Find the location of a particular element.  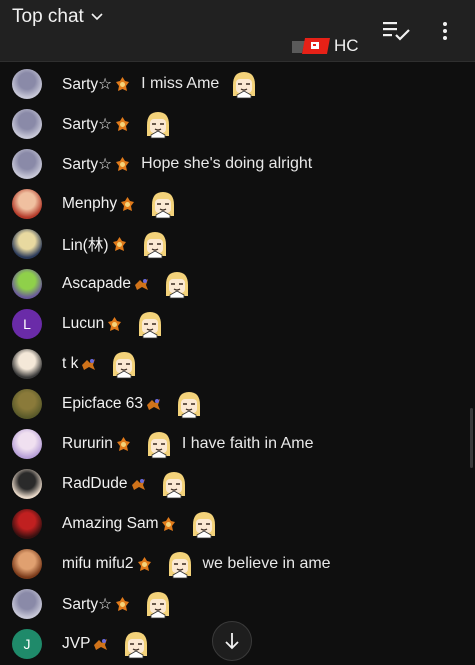

author-name: Ascapade is located at coordinates (96, 284).